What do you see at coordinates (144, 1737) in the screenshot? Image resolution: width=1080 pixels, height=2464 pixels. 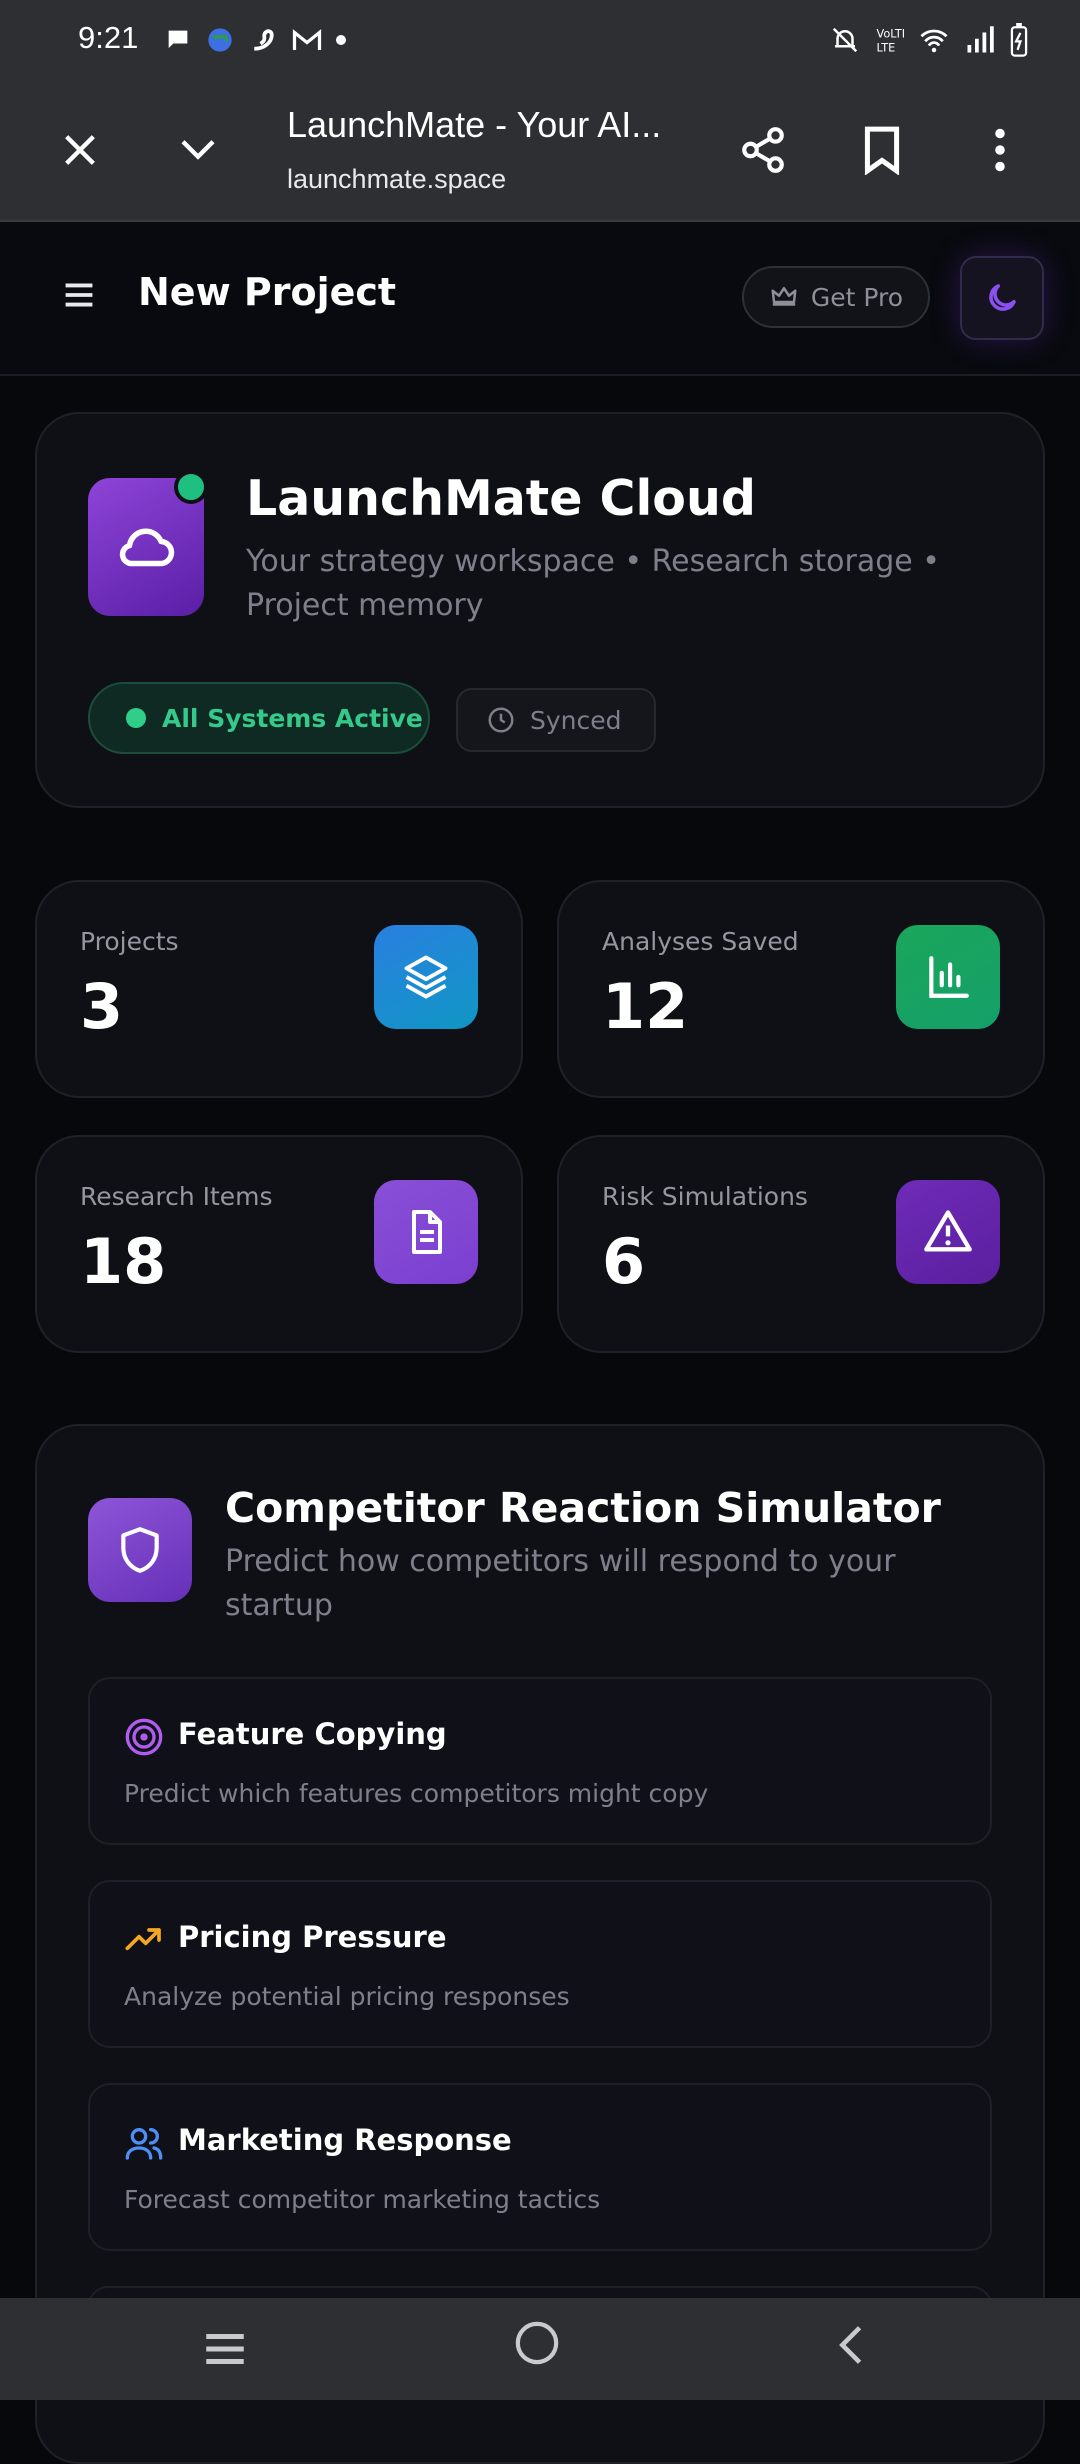 I see `target-icon` at bounding box center [144, 1737].